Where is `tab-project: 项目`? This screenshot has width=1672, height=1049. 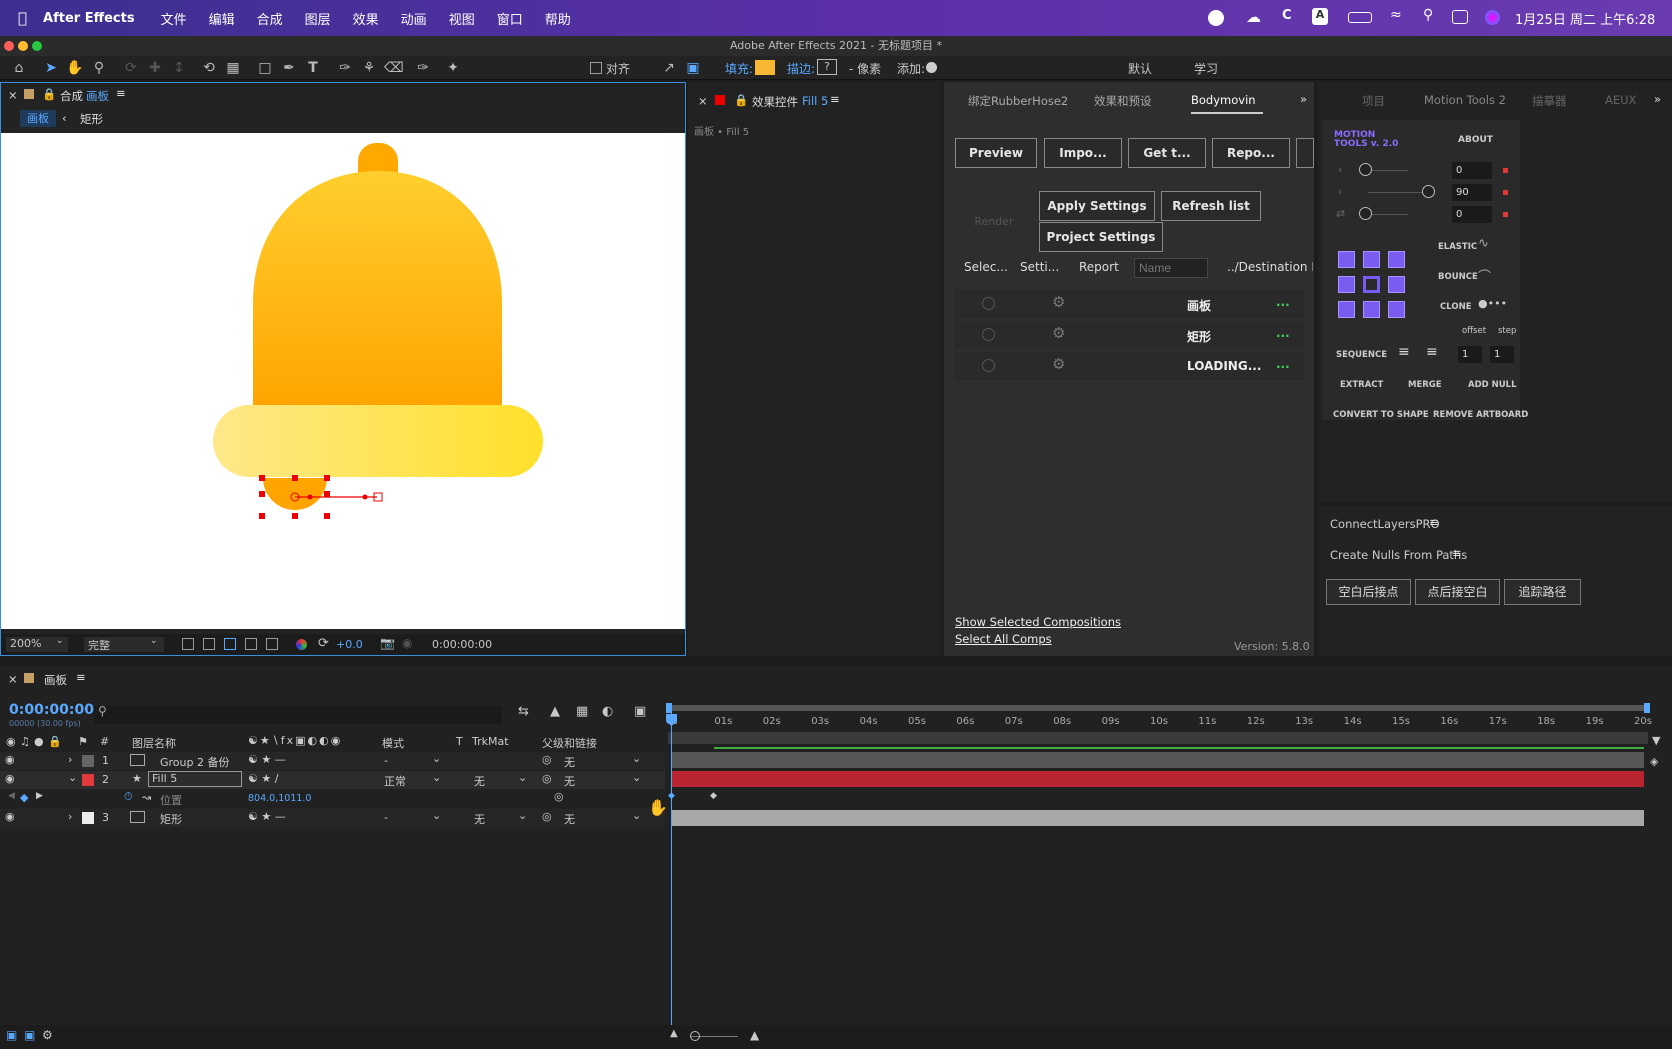
tab-project: 项目 is located at coordinates (1373, 101).